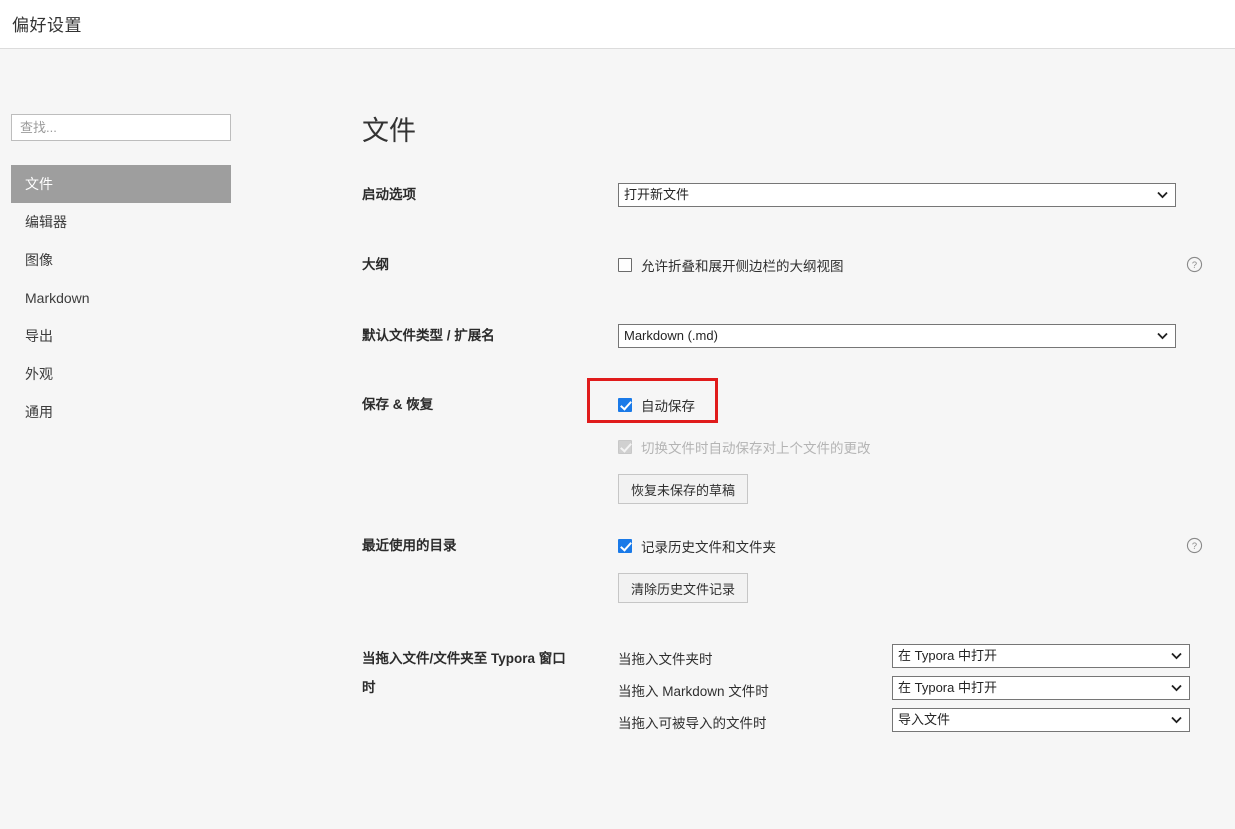 The image size is (1235, 829). What do you see at coordinates (625, 265) in the screenshot?
I see `outline-collapse-checkbox` at bounding box center [625, 265].